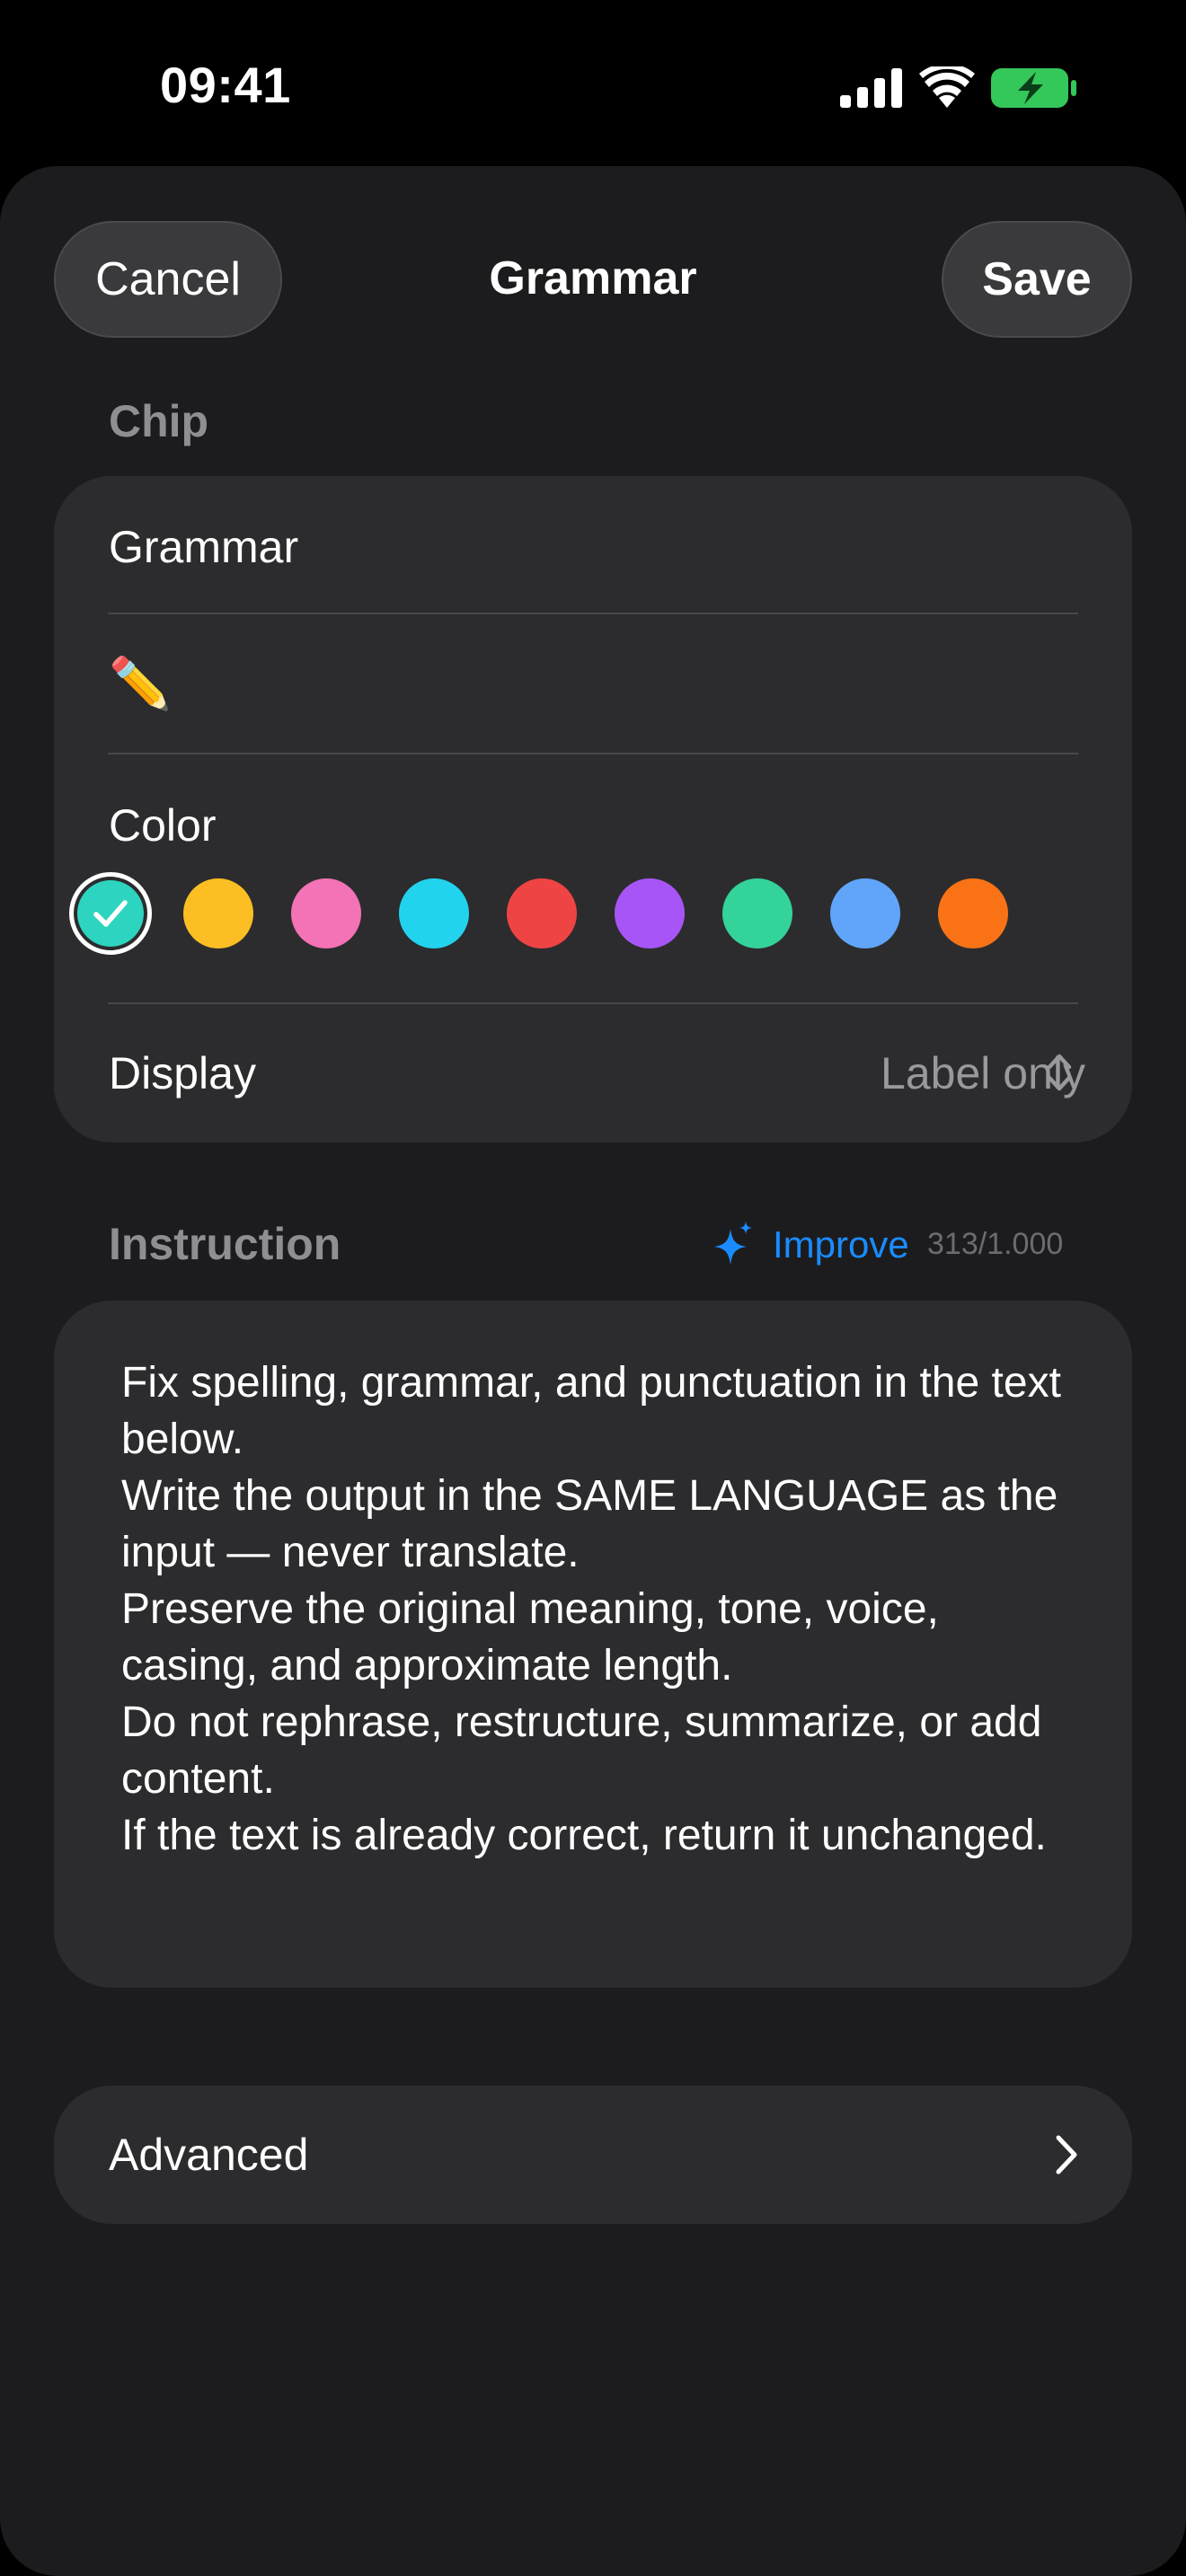 The width and height of the screenshot is (1186, 2576). What do you see at coordinates (947, 87) in the screenshot?
I see `wifi-icon` at bounding box center [947, 87].